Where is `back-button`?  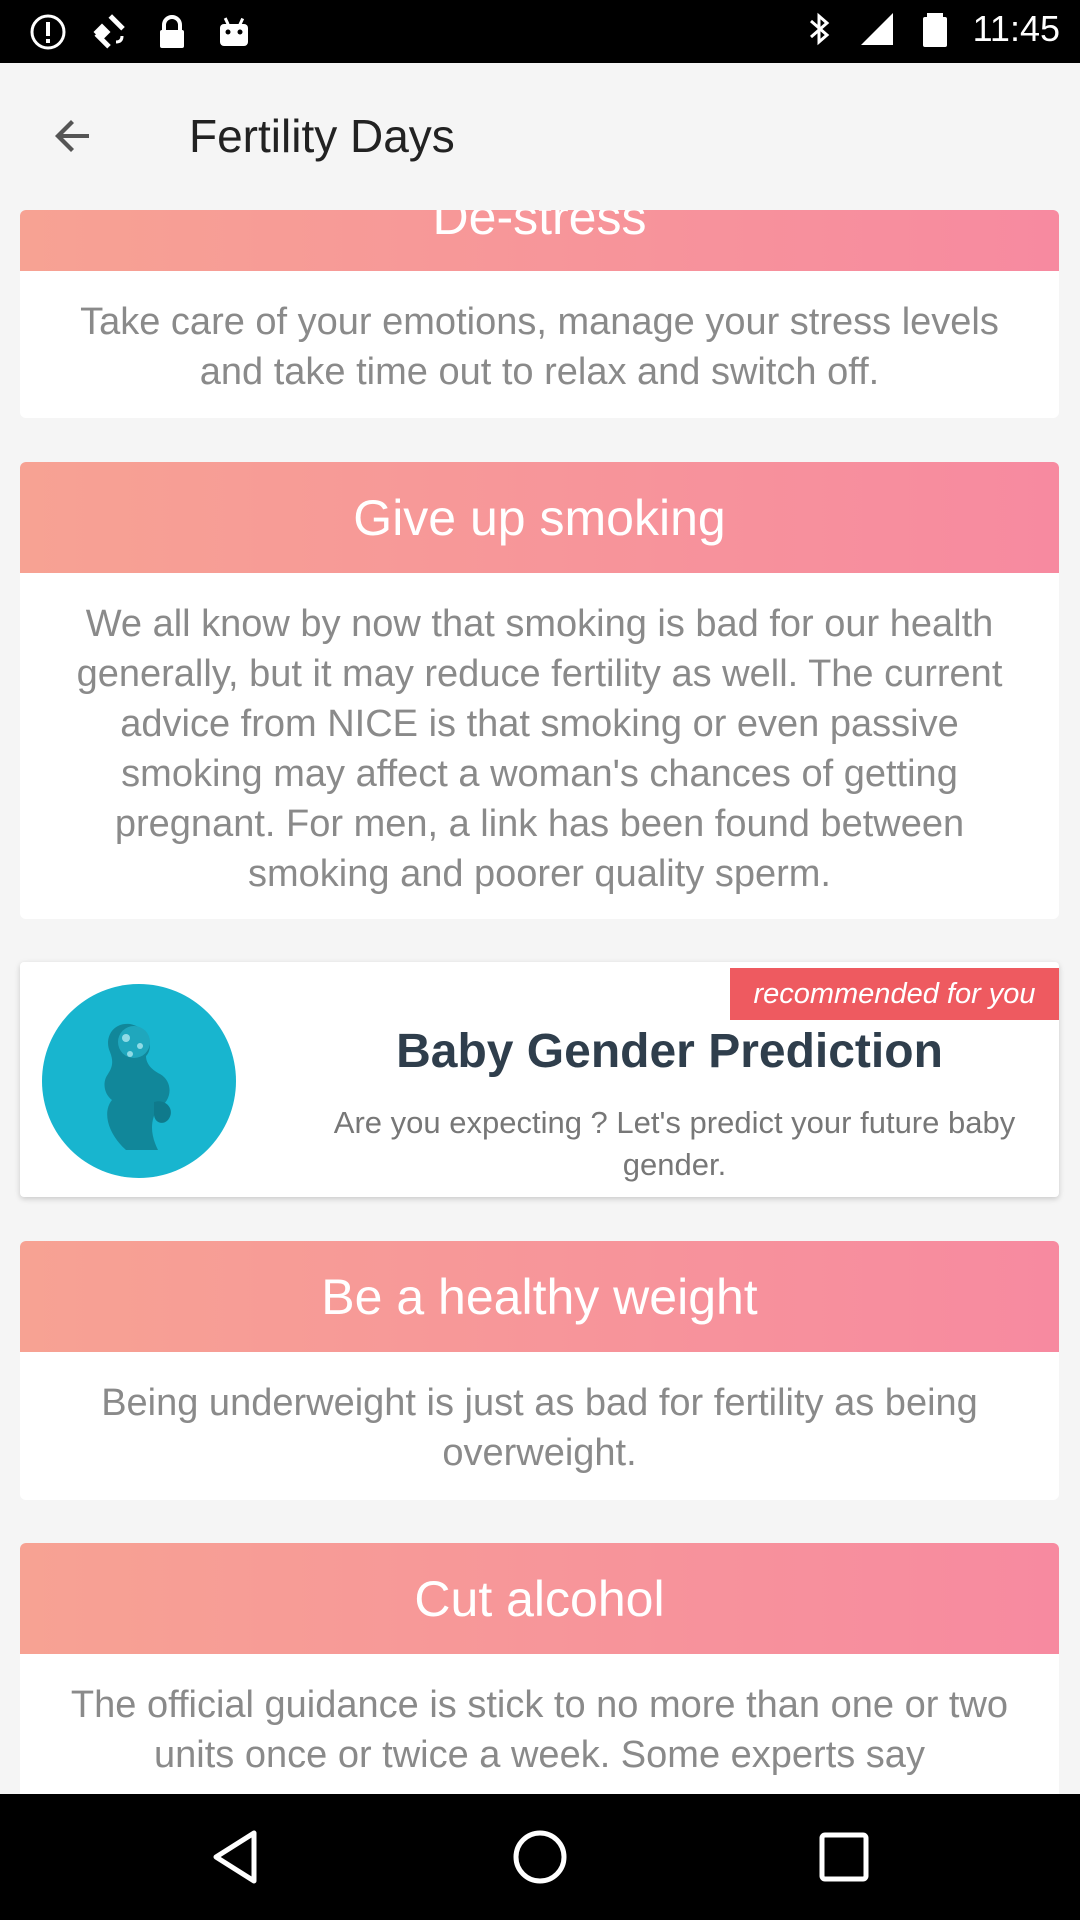 back-button is located at coordinates (73, 136).